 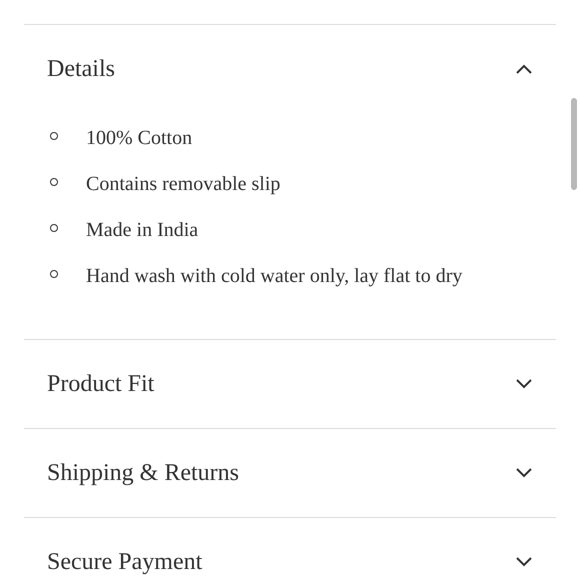 What do you see at coordinates (183, 184) in the screenshot?
I see `list-item-text: Contains removable slip` at bounding box center [183, 184].